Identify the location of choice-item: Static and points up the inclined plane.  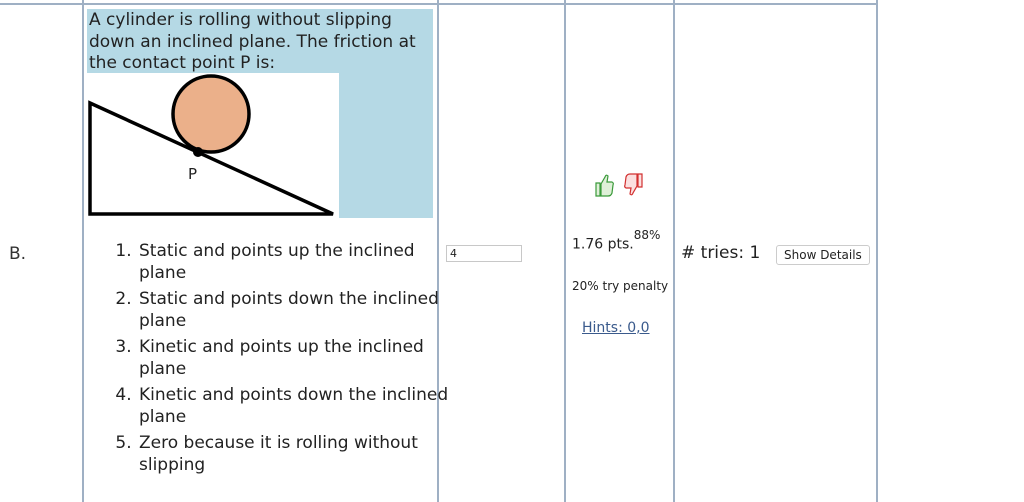
(302, 262).